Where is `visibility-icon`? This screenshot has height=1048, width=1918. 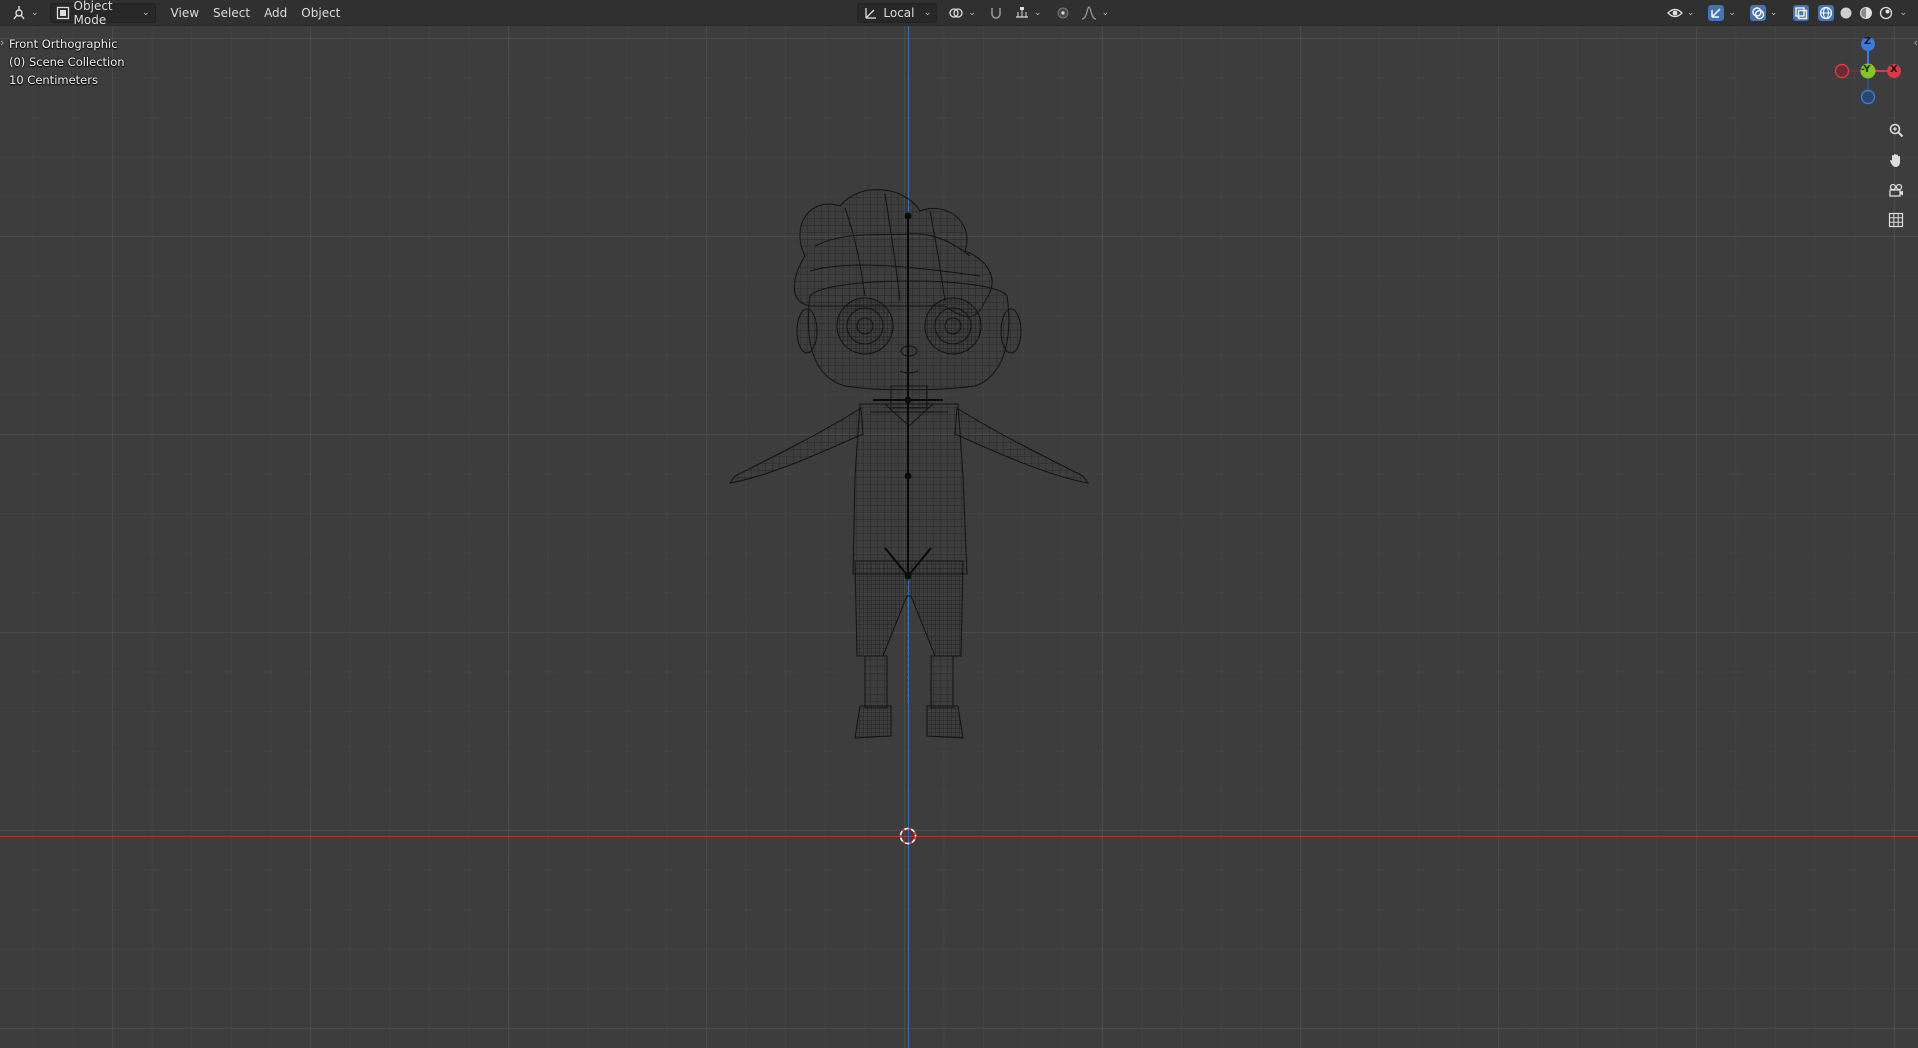 visibility-icon is located at coordinates (1674, 13).